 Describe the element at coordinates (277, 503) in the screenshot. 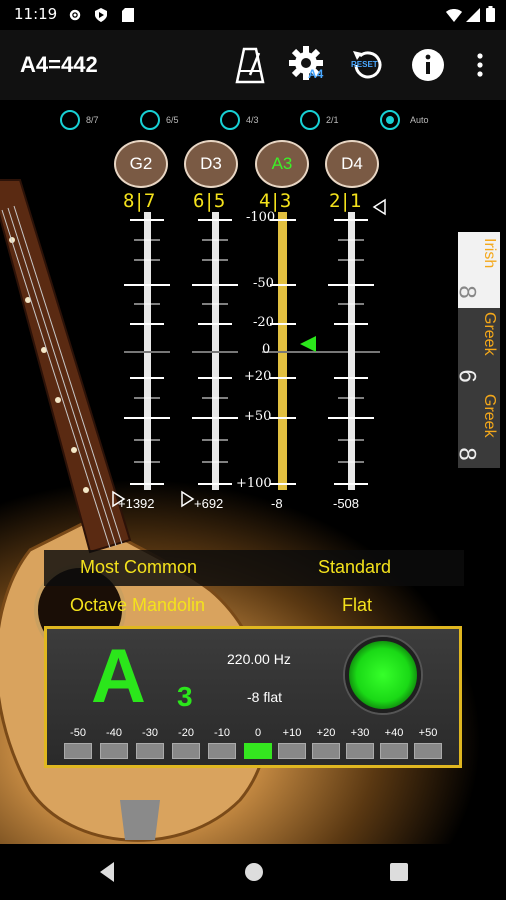

I see `string-offset-a3: -8` at that location.